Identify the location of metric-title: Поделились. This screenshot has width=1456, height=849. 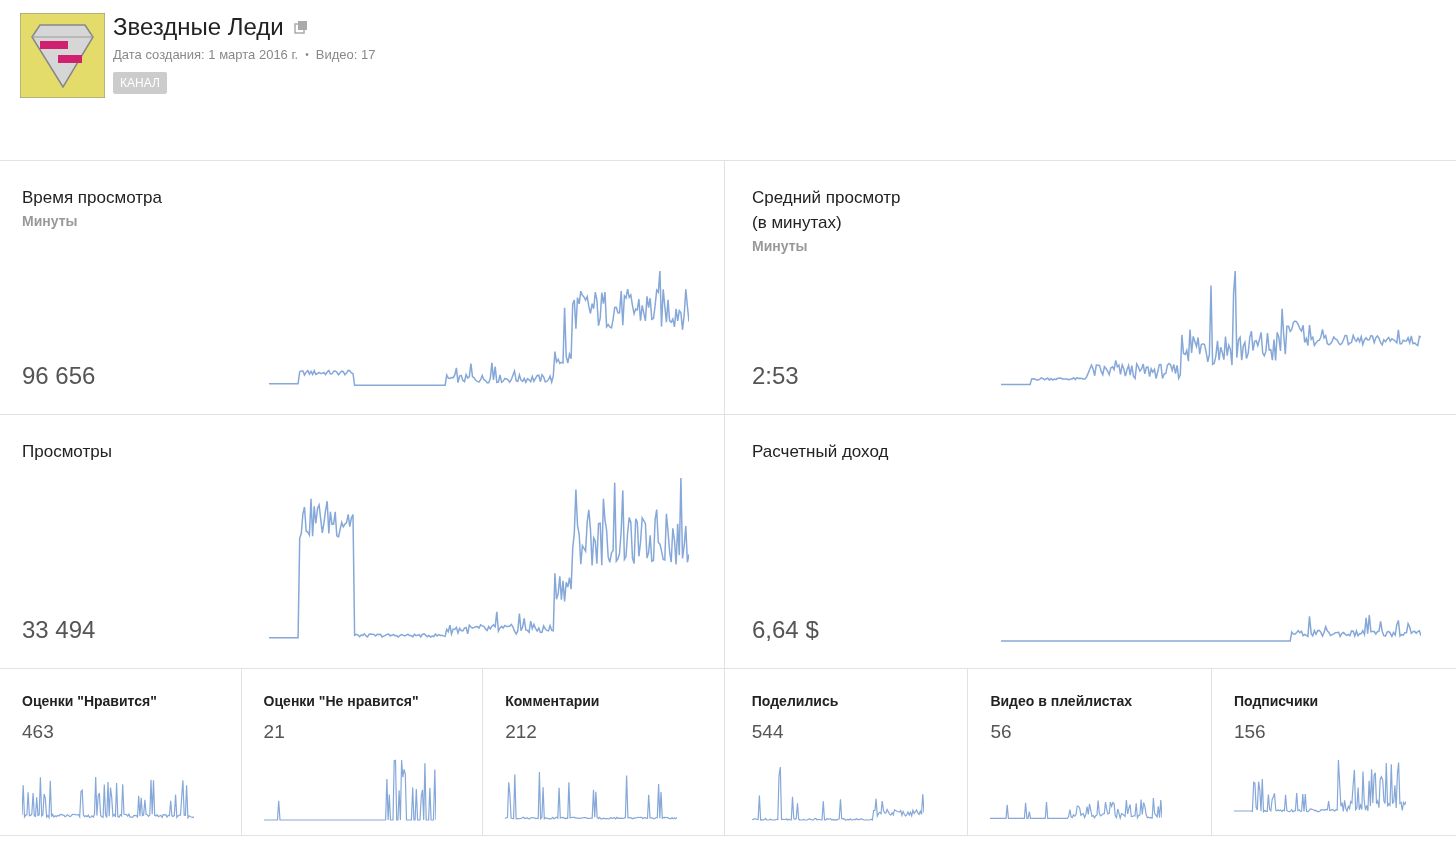
(795, 701).